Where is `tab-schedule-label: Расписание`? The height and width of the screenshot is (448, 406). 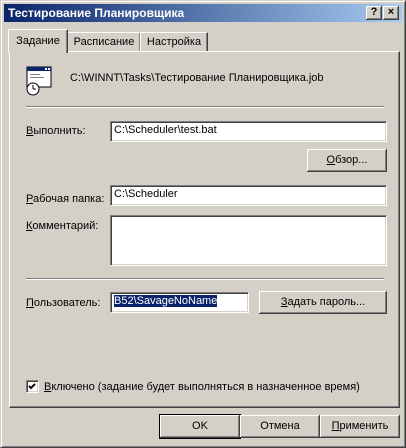
tab-schedule-label: Расписание is located at coordinates (104, 42).